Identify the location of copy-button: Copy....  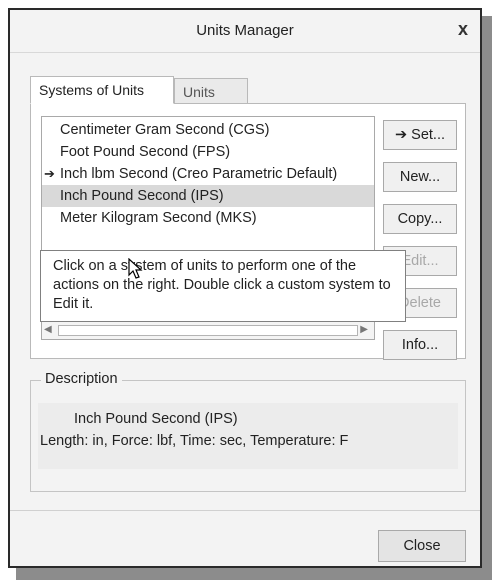
(420, 219).